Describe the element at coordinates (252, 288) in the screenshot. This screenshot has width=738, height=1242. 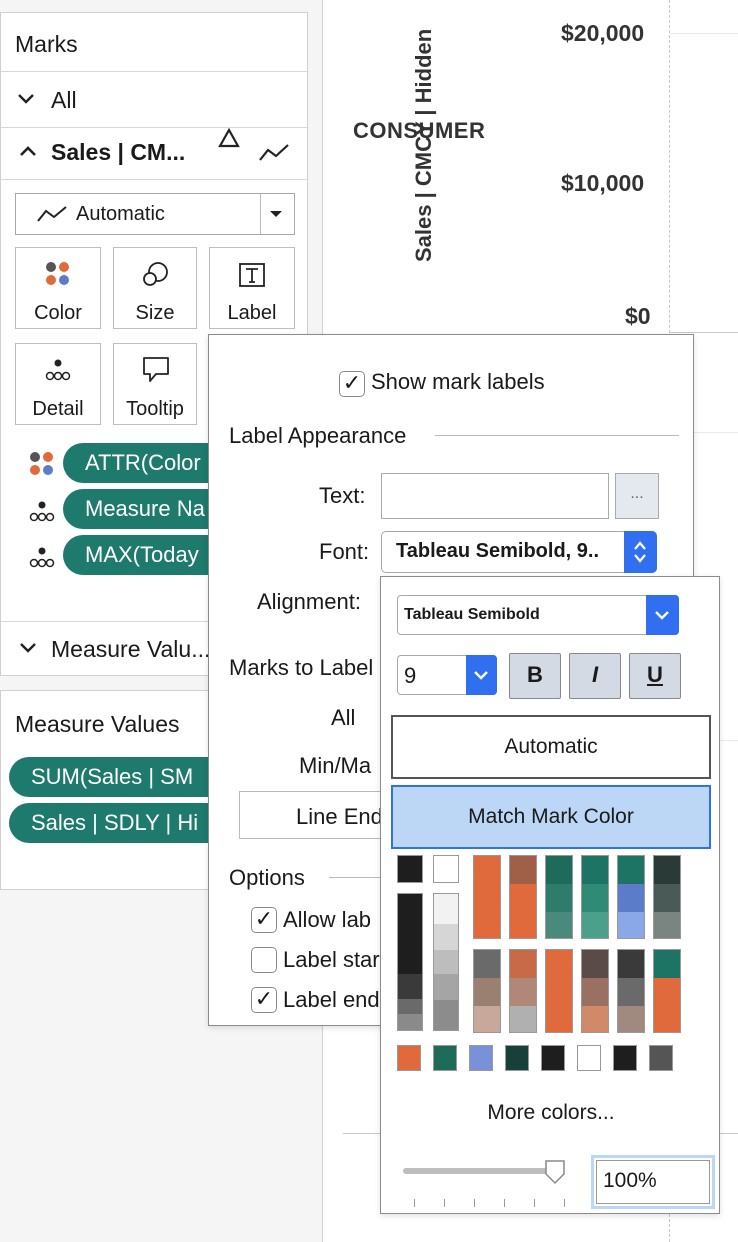
I see `label-card-button: Label` at that location.